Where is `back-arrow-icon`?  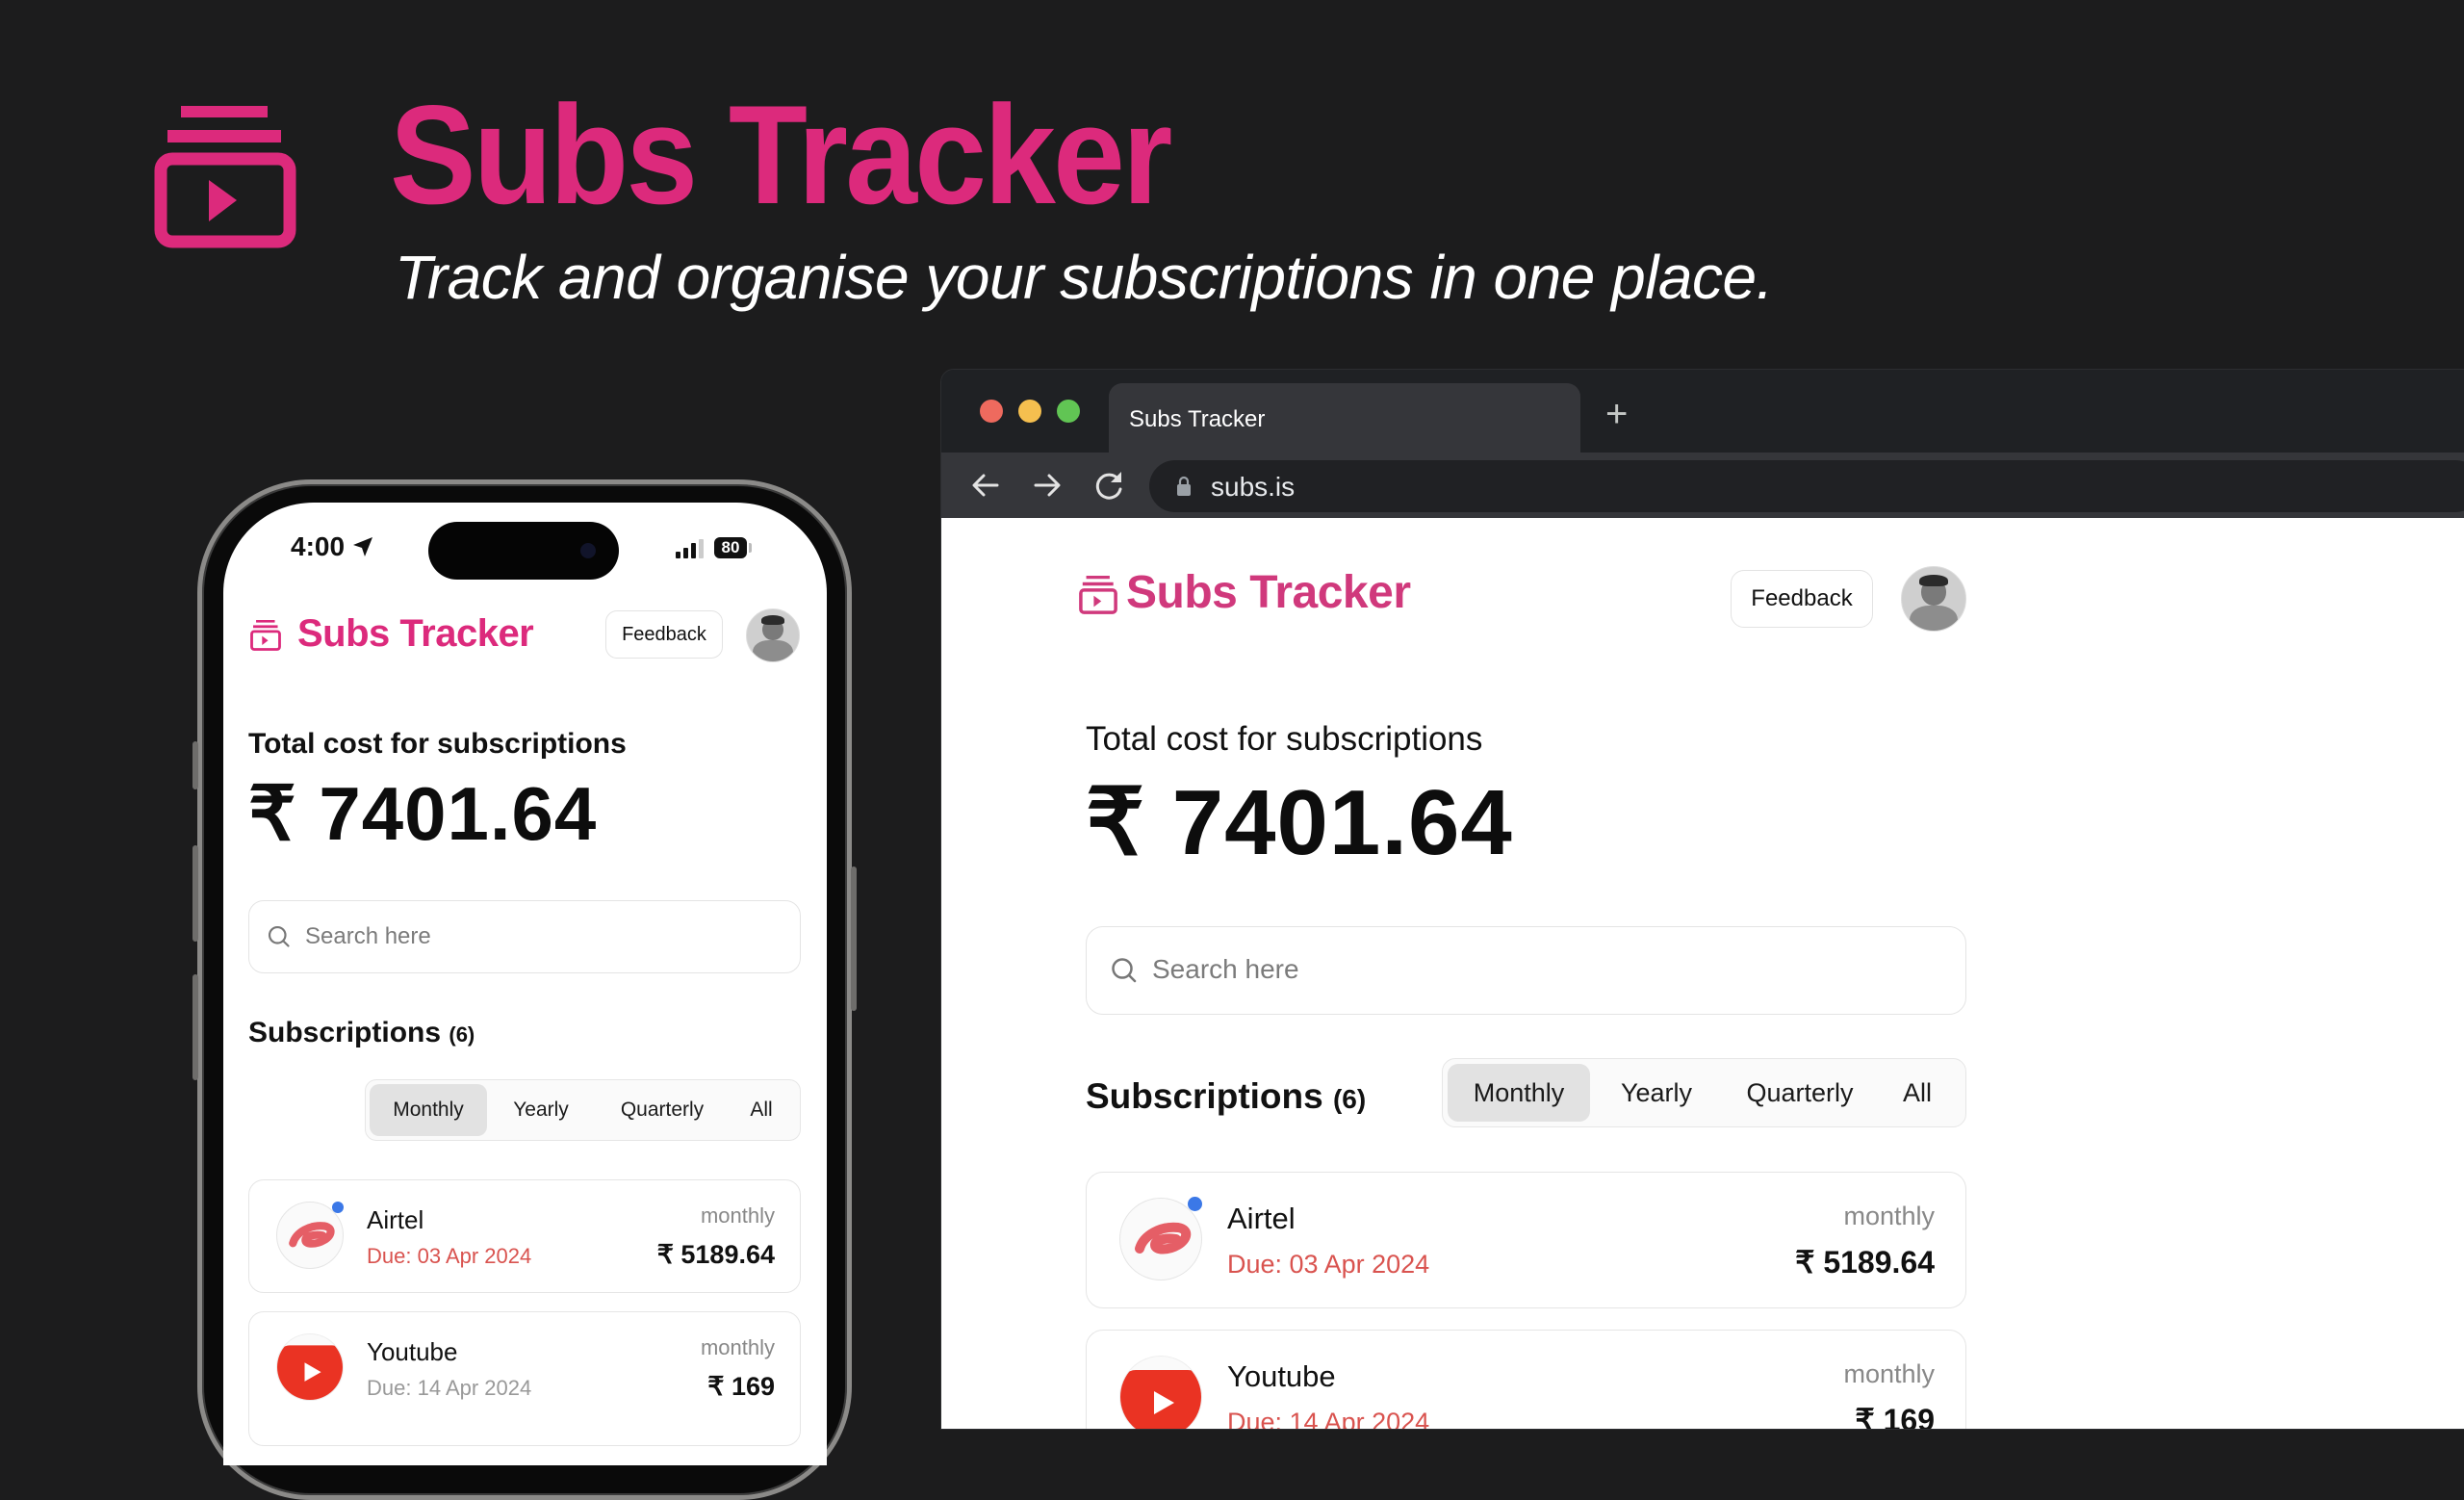 back-arrow-icon is located at coordinates (985, 485).